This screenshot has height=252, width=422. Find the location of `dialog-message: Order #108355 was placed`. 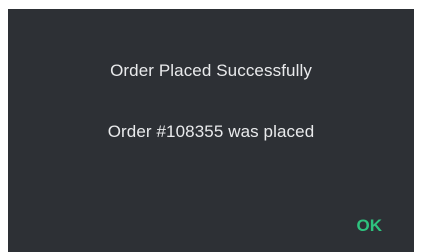

dialog-message: Order #108355 was placed is located at coordinates (211, 131).